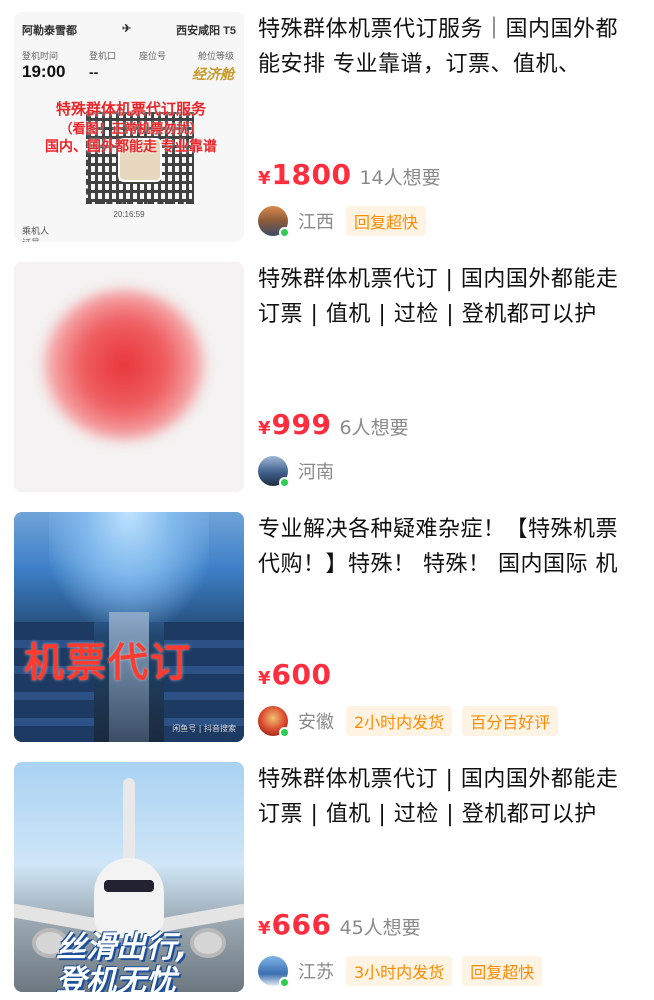  What do you see at coordinates (40, 56) in the screenshot?
I see `pass-label: 登机时间` at bounding box center [40, 56].